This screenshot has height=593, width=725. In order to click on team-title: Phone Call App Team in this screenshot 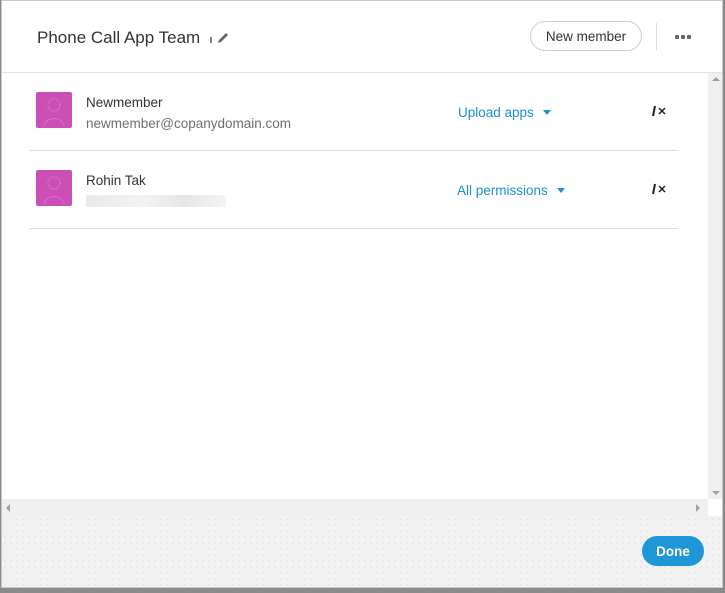, I will do `click(119, 37)`.